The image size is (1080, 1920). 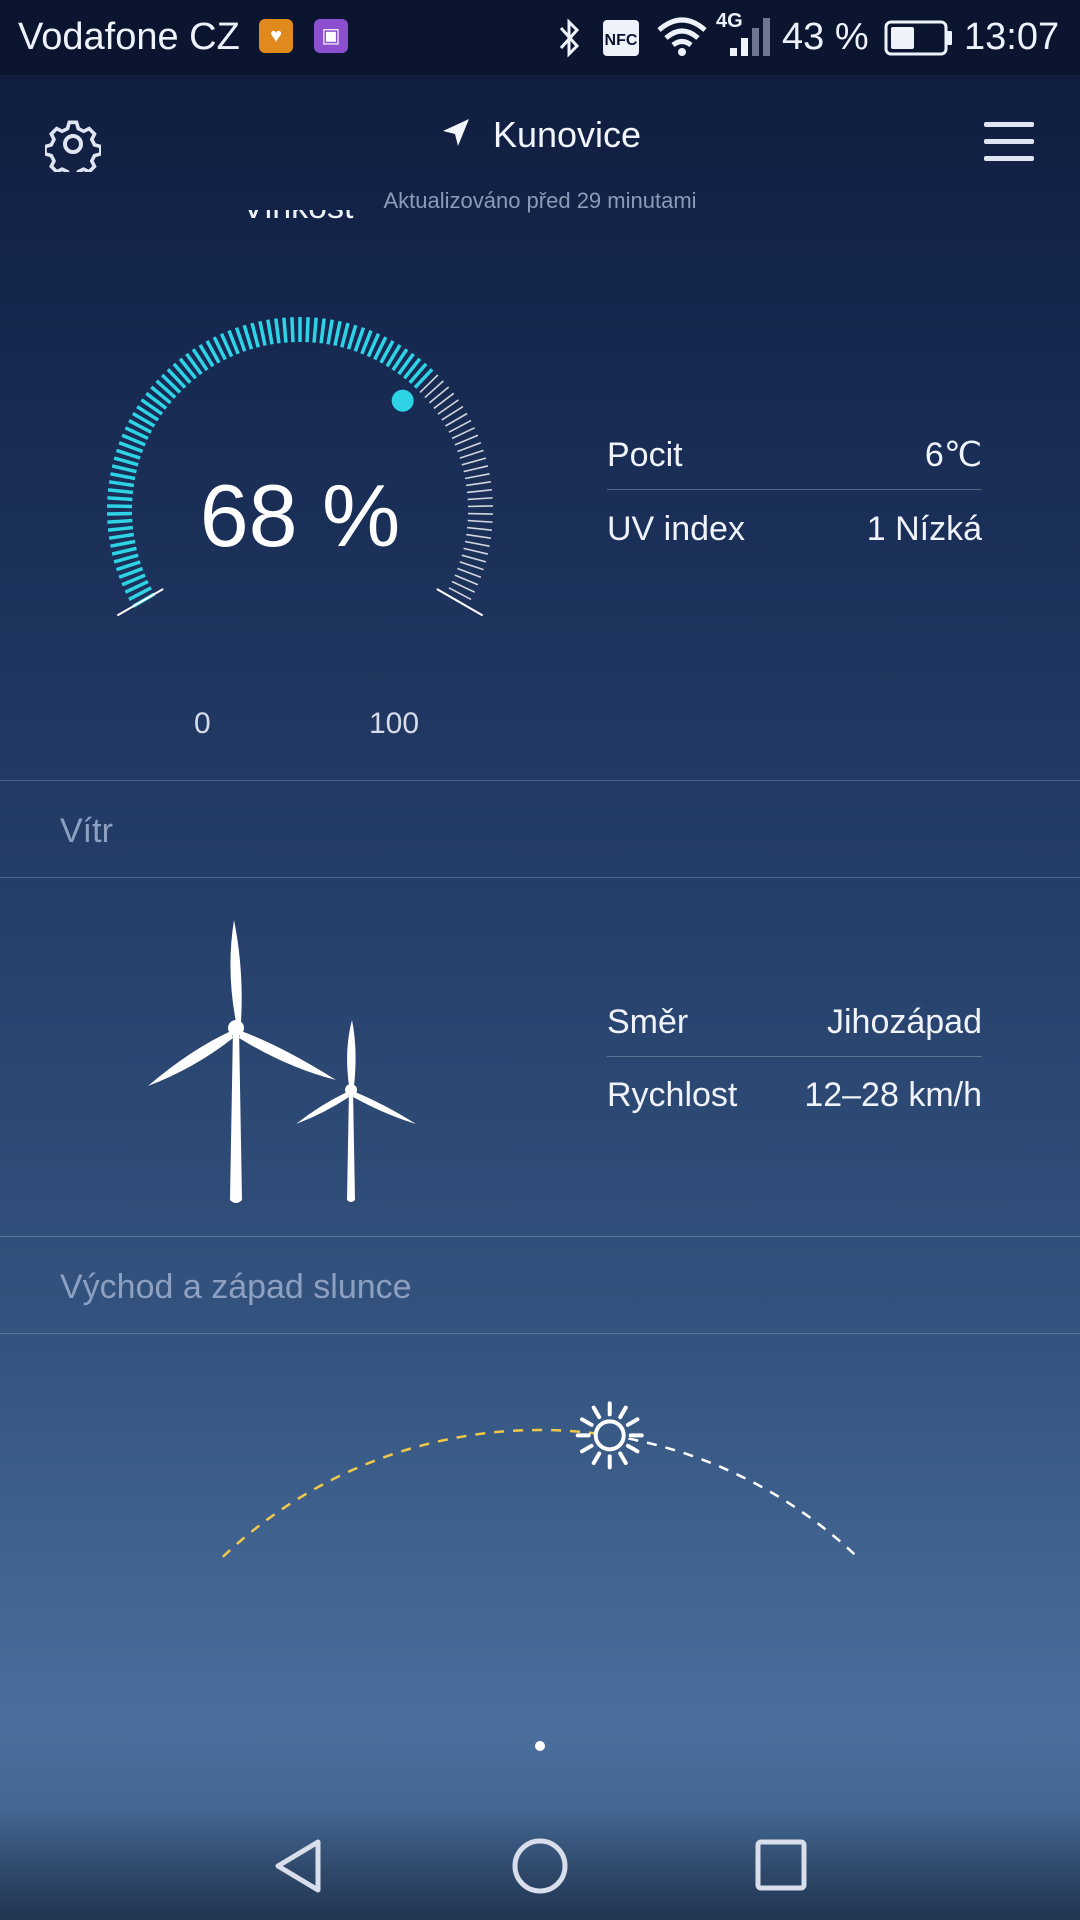 What do you see at coordinates (282, 1061) in the screenshot?
I see `wind-turbines-icon` at bounding box center [282, 1061].